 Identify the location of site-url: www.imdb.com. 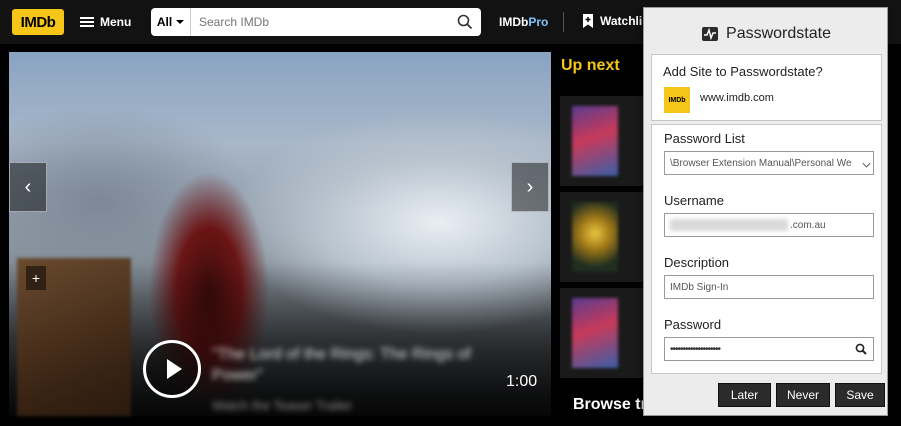
(737, 98).